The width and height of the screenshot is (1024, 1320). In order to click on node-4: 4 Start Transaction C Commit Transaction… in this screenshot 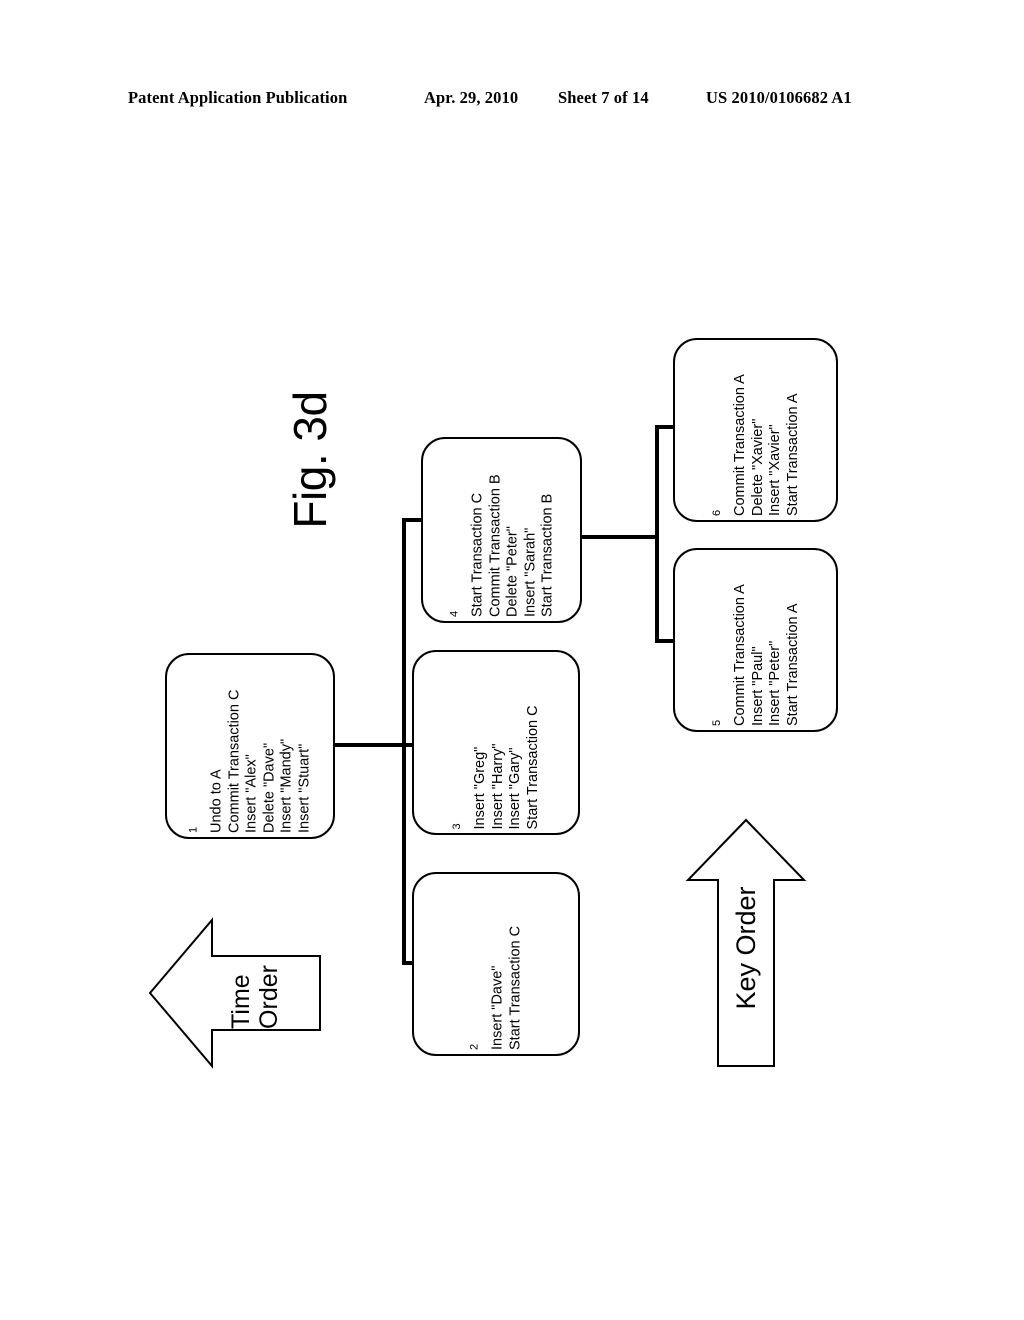, I will do `click(501, 530)`.